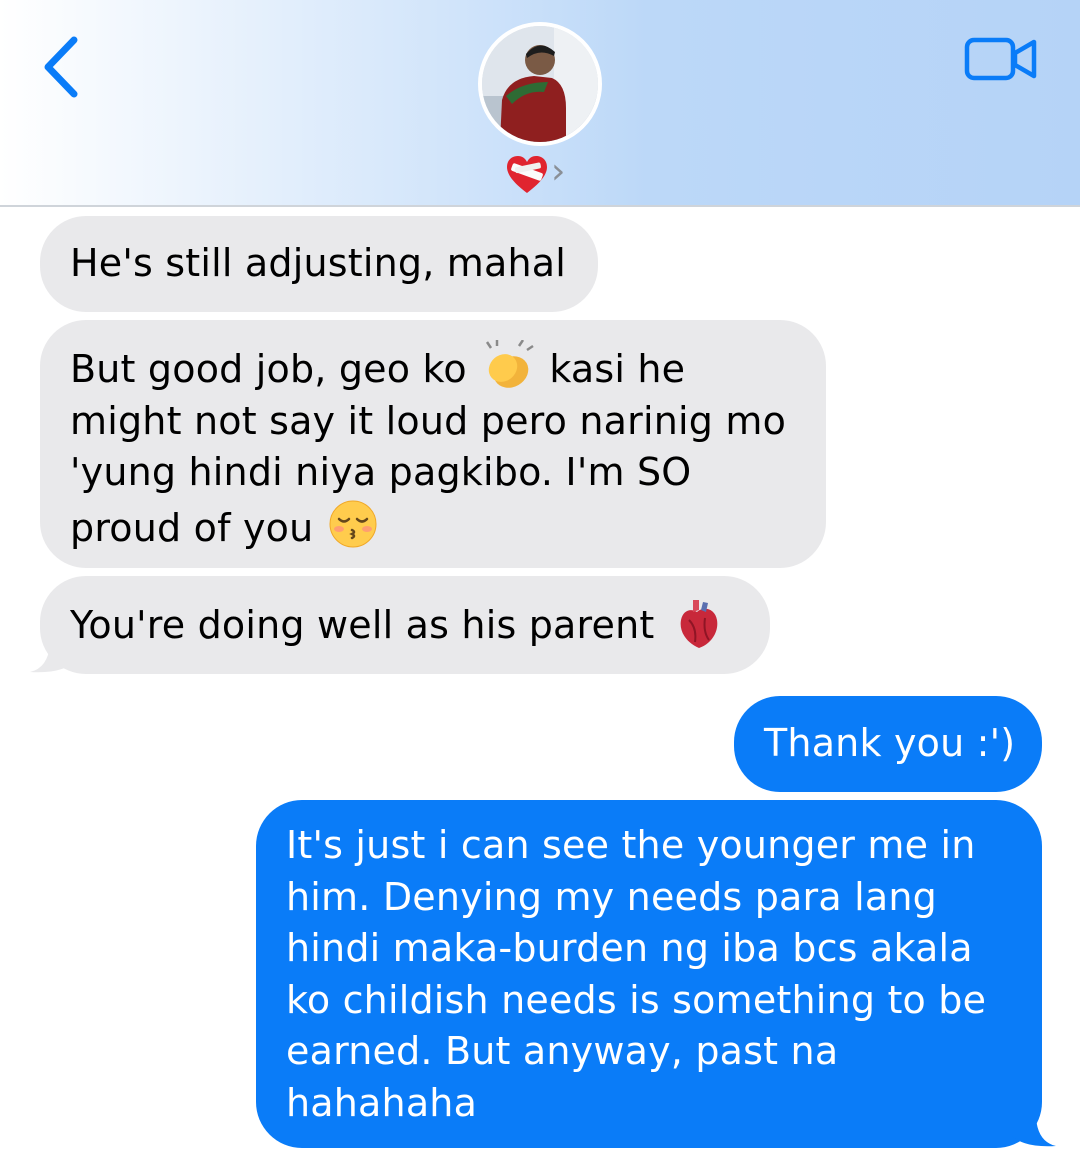 The image size is (1080, 1166). I want to click on back-button, so click(65, 67).